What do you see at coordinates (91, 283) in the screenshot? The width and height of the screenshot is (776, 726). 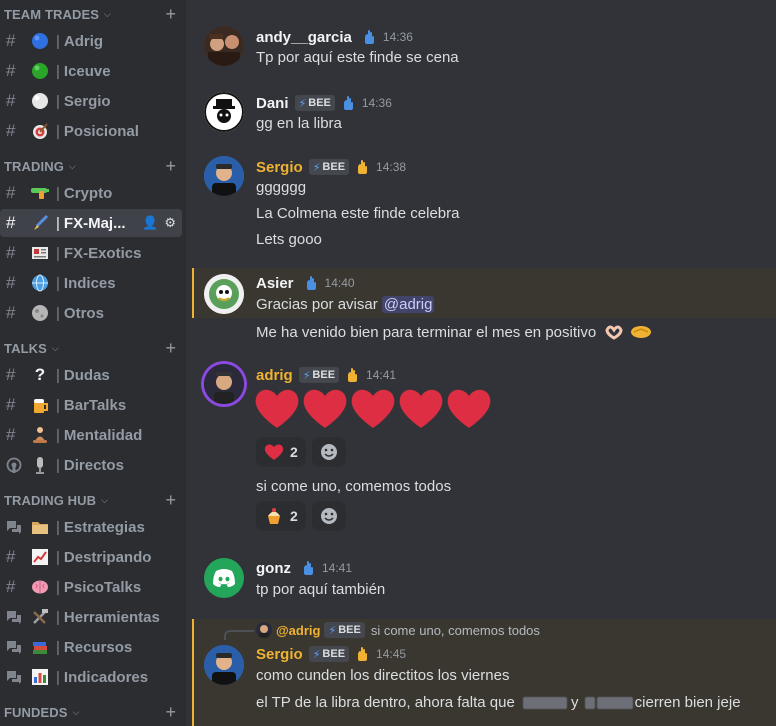 I see `channel-indices: # | Indices` at bounding box center [91, 283].